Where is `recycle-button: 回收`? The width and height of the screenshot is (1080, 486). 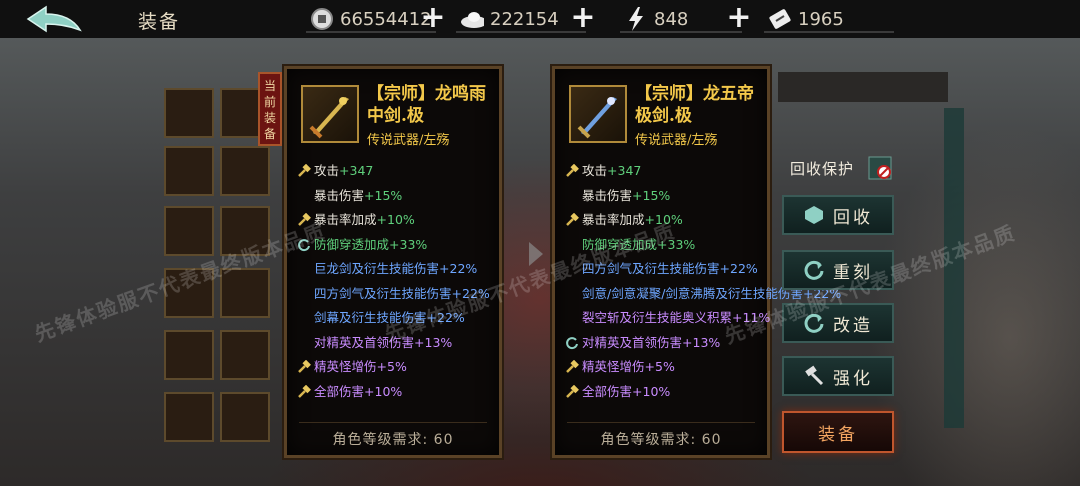 recycle-button: 回收 is located at coordinates (838, 215).